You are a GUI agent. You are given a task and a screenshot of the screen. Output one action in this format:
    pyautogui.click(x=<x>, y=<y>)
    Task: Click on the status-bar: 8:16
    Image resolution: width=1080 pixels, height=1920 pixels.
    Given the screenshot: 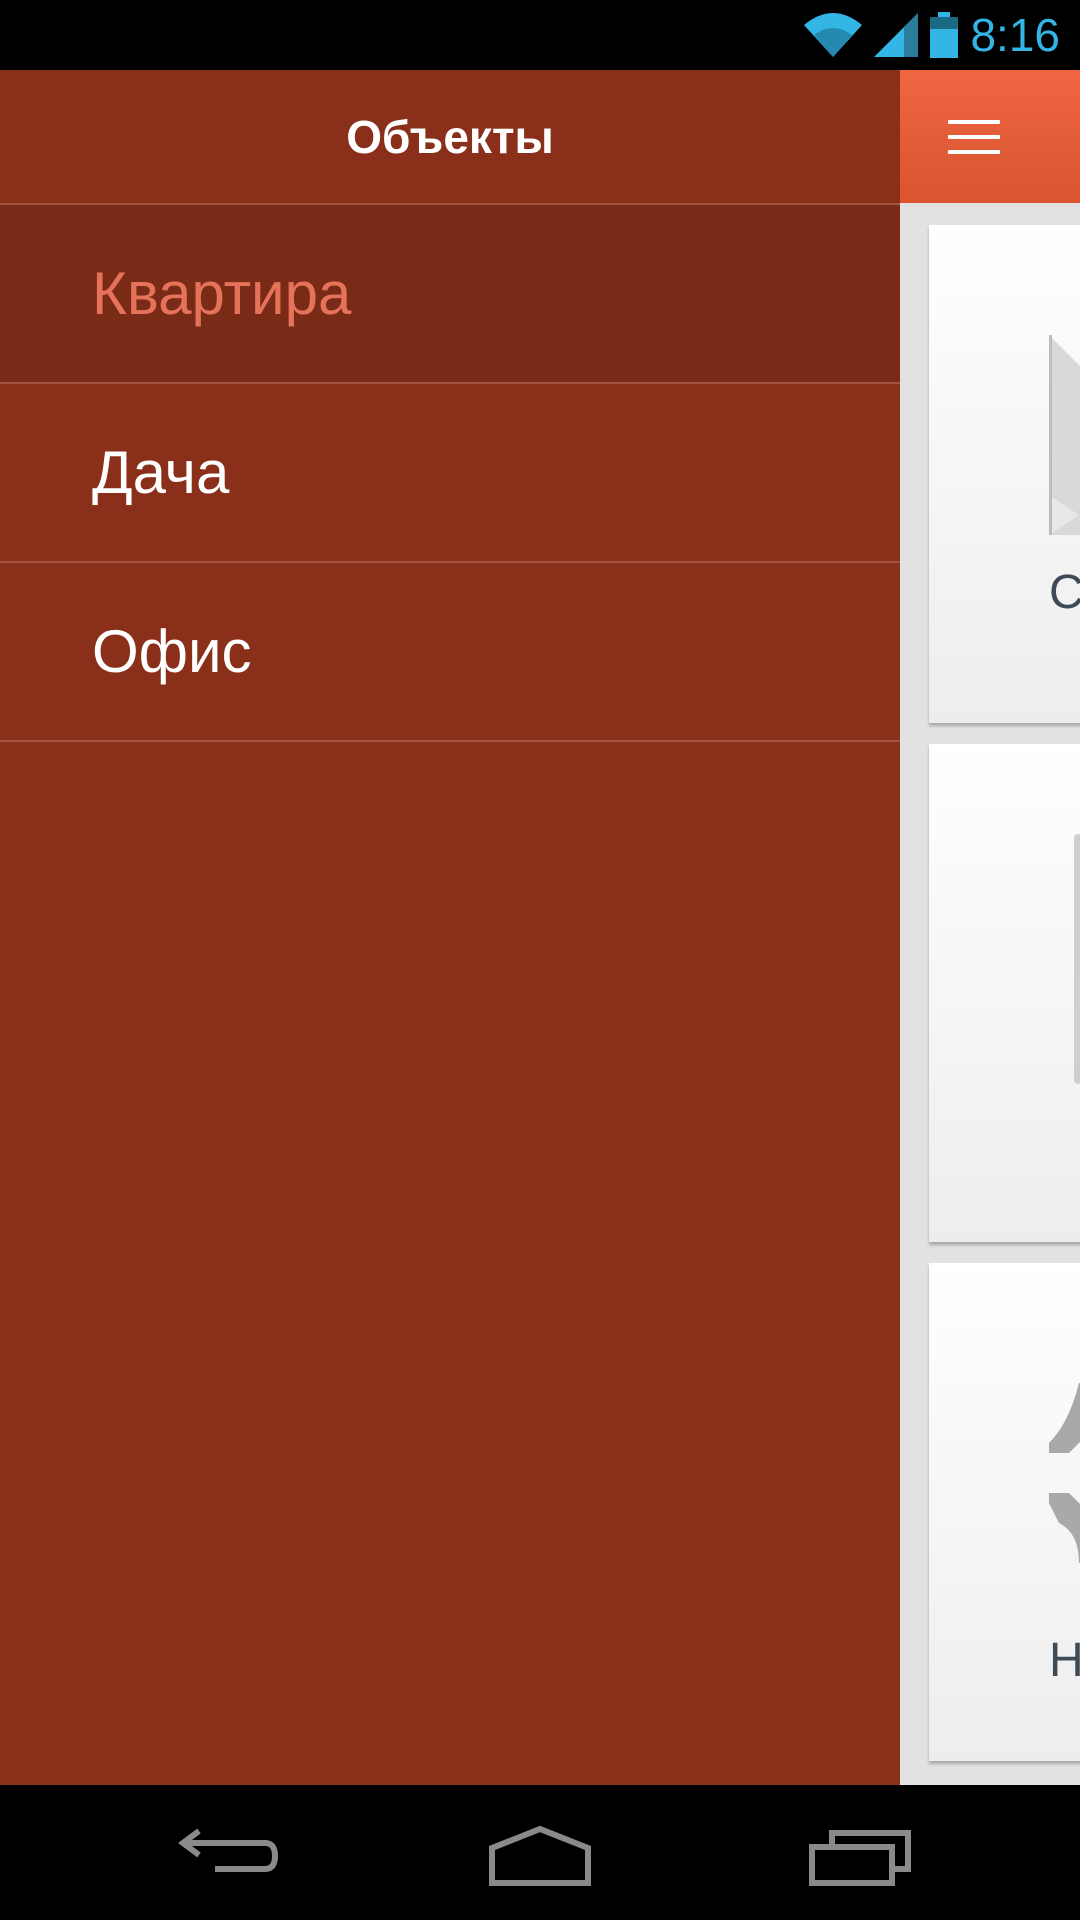 What is the action you would take?
    pyautogui.click(x=540, y=35)
    